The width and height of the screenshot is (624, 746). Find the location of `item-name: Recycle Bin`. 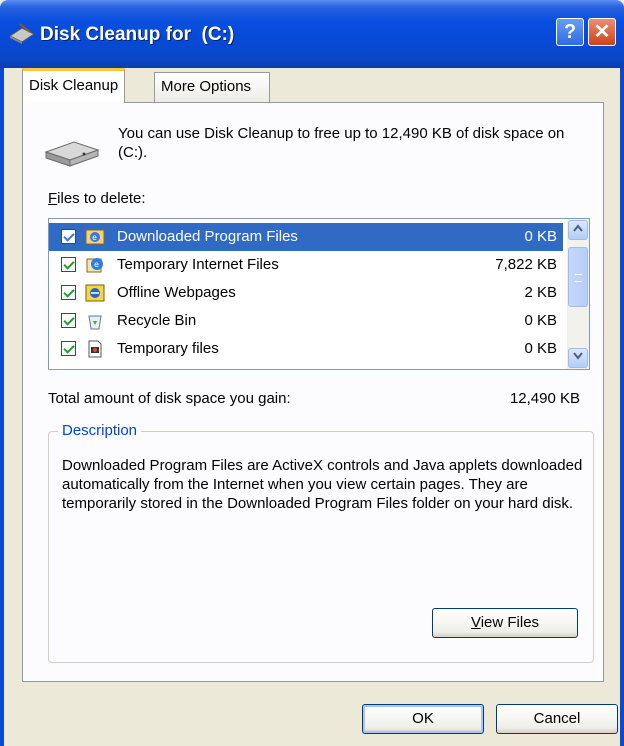

item-name: Recycle Bin is located at coordinates (157, 320).